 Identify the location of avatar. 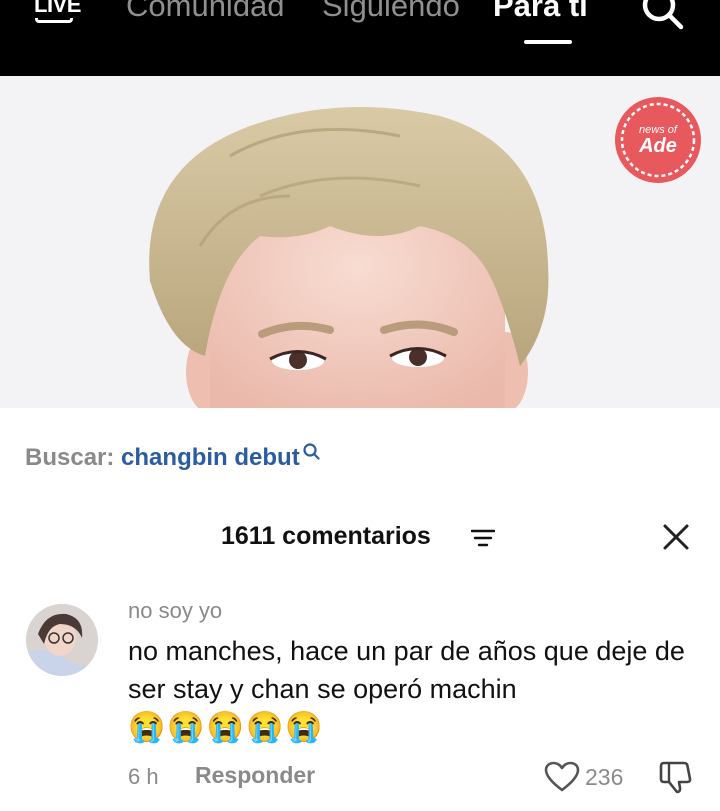
(62, 640).